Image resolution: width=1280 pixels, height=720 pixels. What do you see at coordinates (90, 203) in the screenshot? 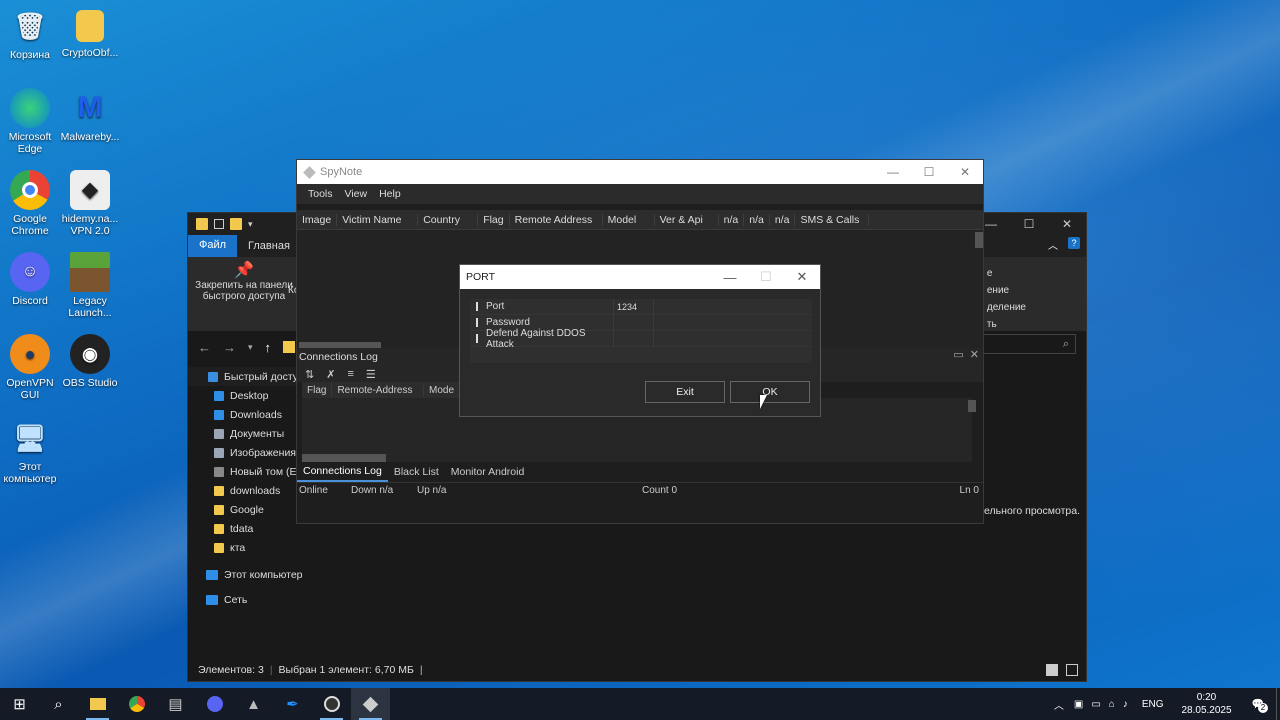
I see `desktop-icon-hidemy-vpn: ◆ hidemy.na... VPN 2.0` at bounding box center [90, 203].